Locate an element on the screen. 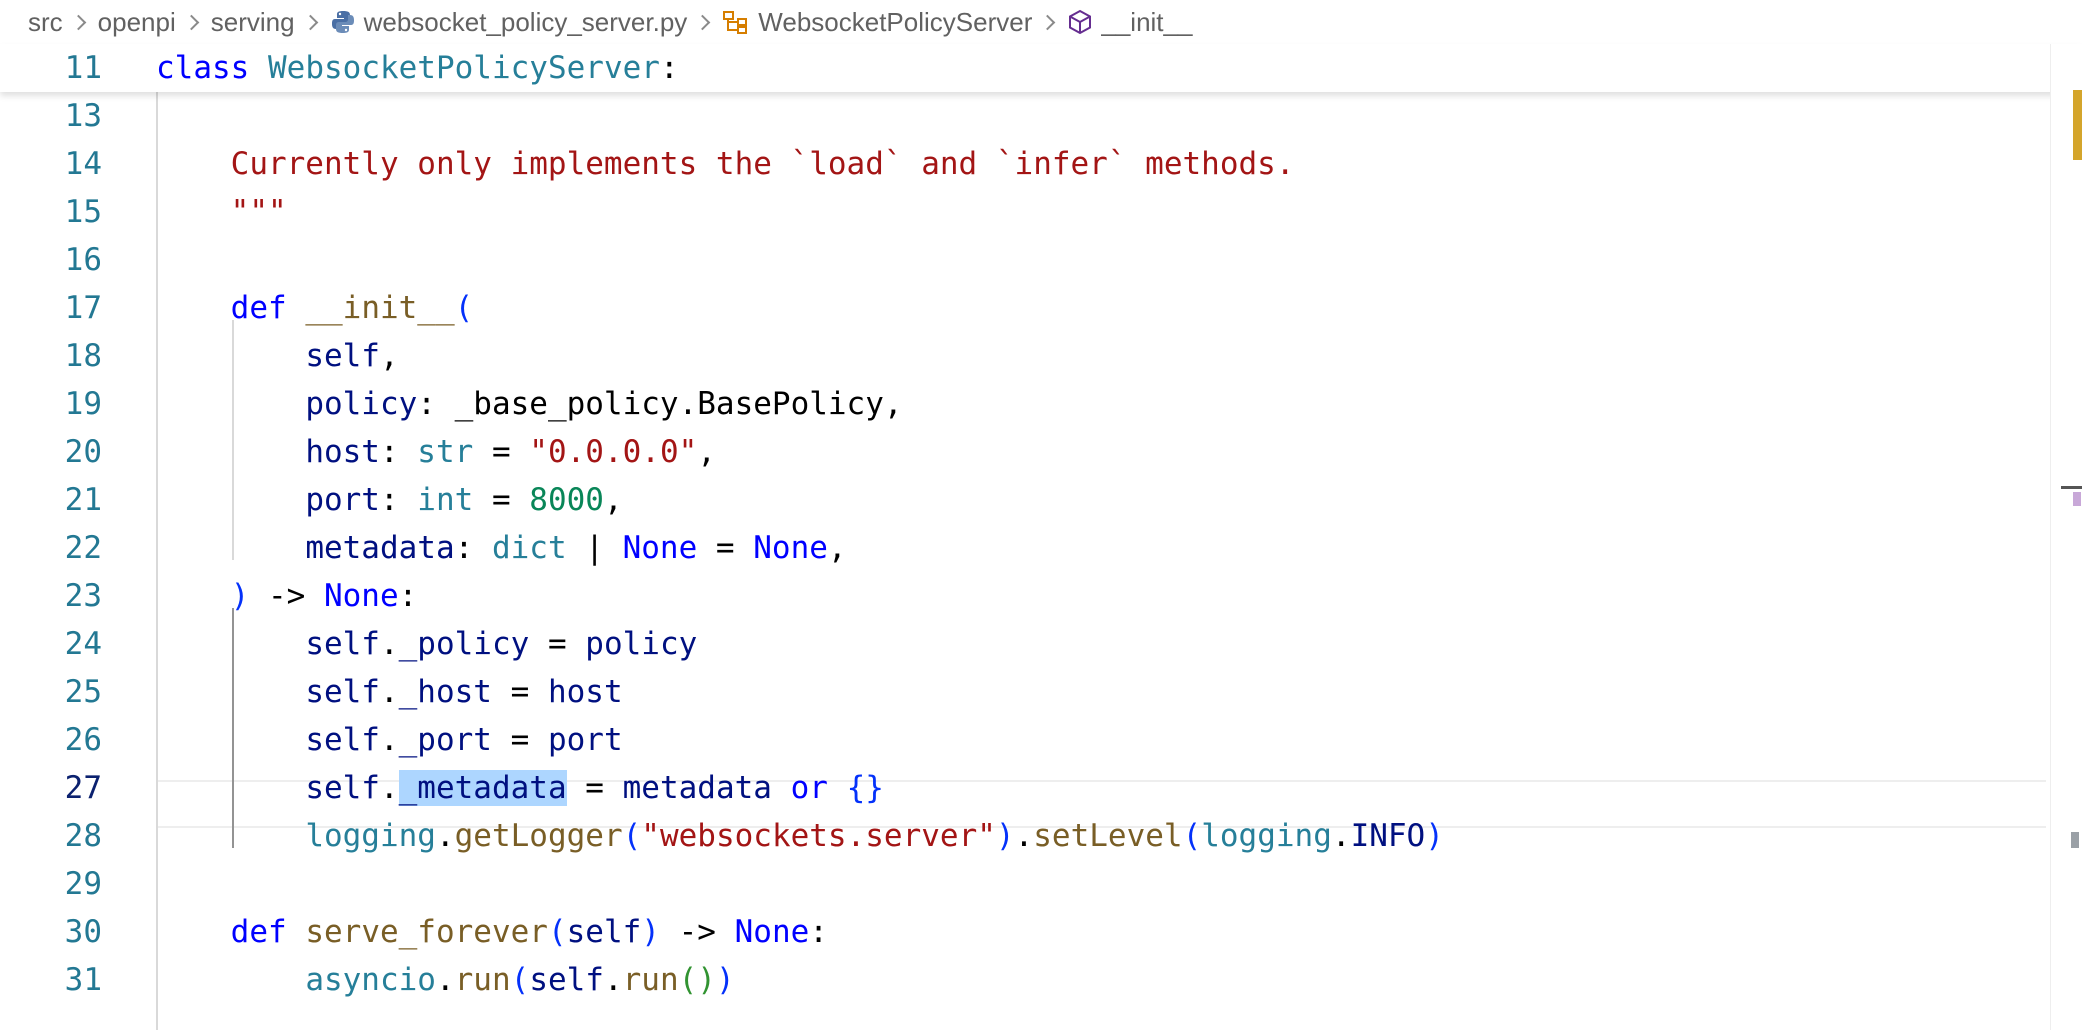 This screenshot has height=1030, width=2082. line-number-active: 27 is located at coordinates (83, 788).